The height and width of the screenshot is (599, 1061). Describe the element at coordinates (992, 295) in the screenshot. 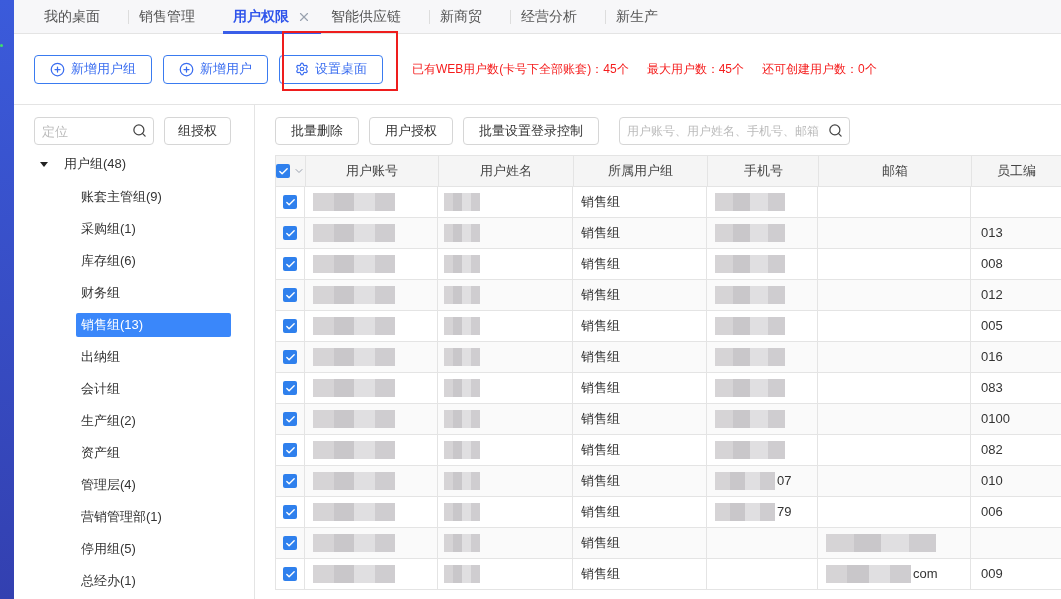

I see `table-cell-text: 012` at that location.